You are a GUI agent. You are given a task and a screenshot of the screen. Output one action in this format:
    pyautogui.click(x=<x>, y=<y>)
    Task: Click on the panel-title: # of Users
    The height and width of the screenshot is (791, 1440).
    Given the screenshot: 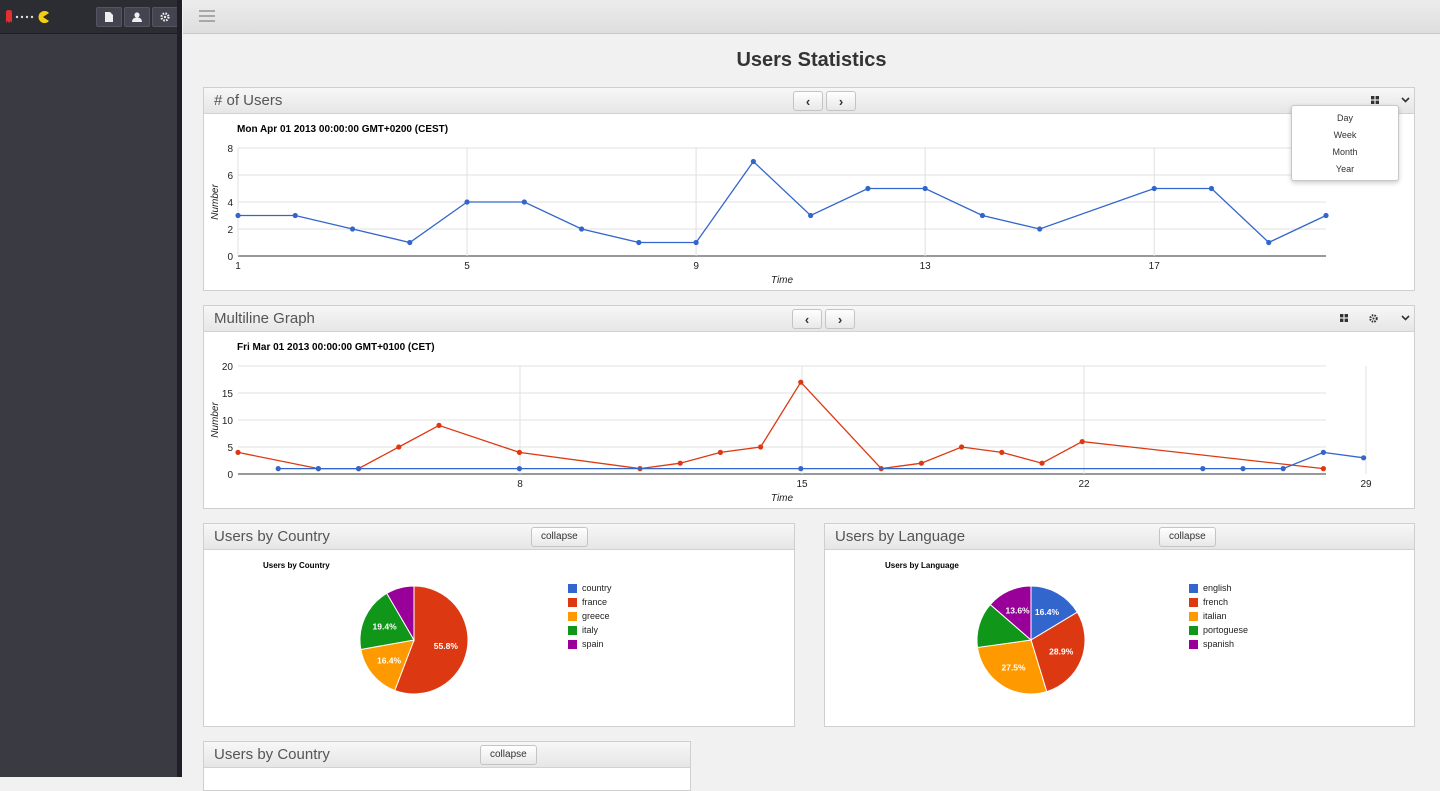 What is the action you would take?
    pyautogui.click(x=248, y=100)
    